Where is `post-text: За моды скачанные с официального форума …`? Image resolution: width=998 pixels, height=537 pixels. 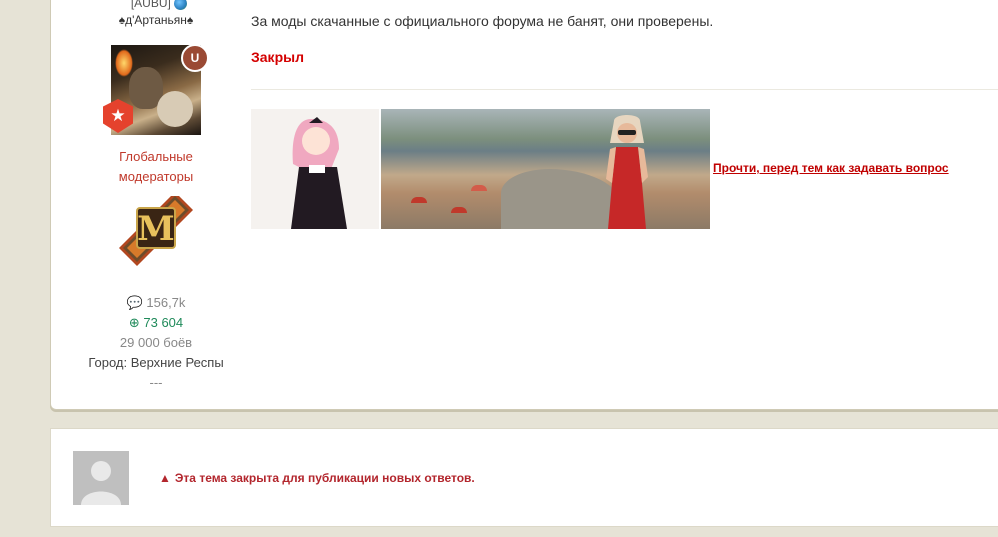 post-text: За моды скачанные с официального форума … is located at coordinates (482, 21).